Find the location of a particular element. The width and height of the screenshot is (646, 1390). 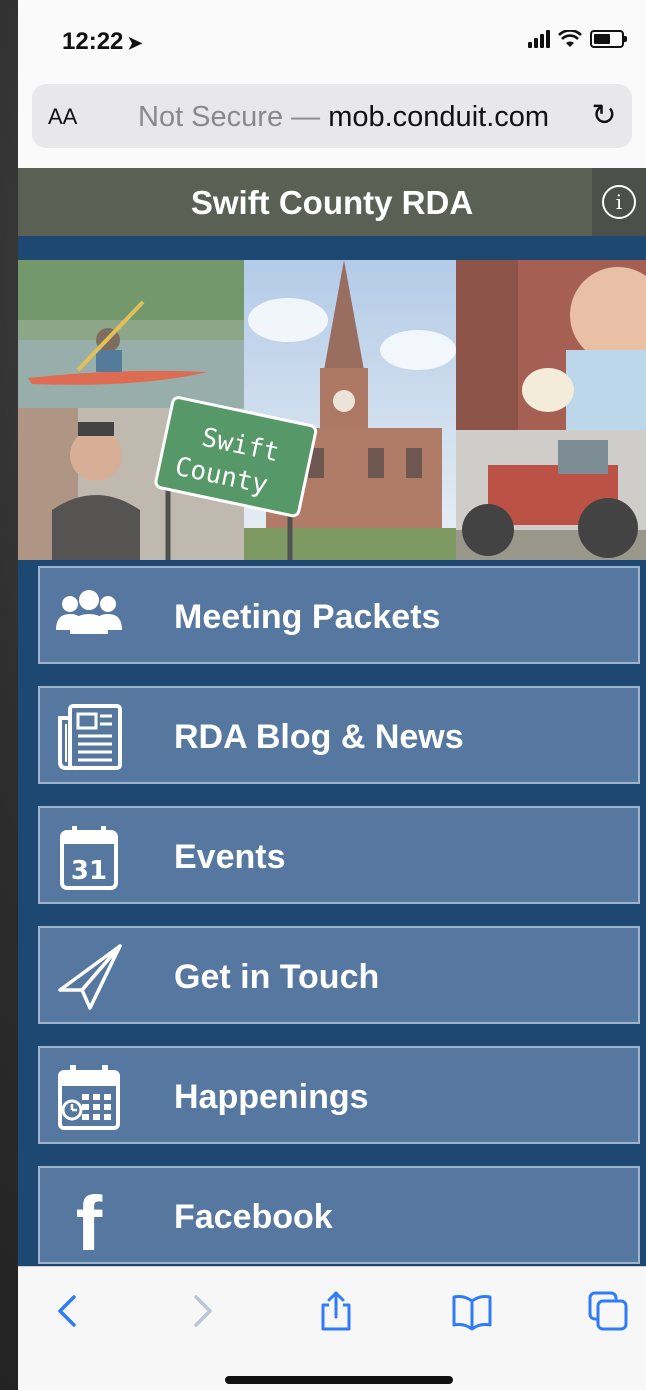

tabs-icon is located at coordinates (608, 1311).